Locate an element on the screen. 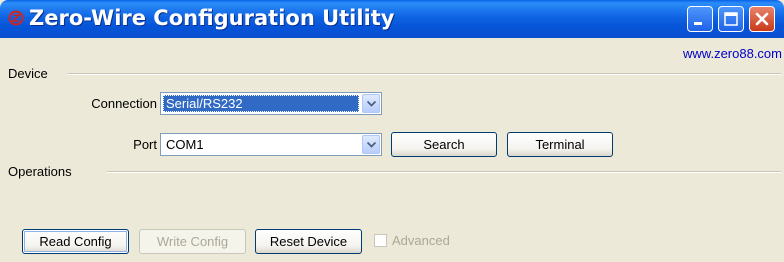 This screenshot has width=784, height=262. maximize-button is located at coordinates (731, 19).